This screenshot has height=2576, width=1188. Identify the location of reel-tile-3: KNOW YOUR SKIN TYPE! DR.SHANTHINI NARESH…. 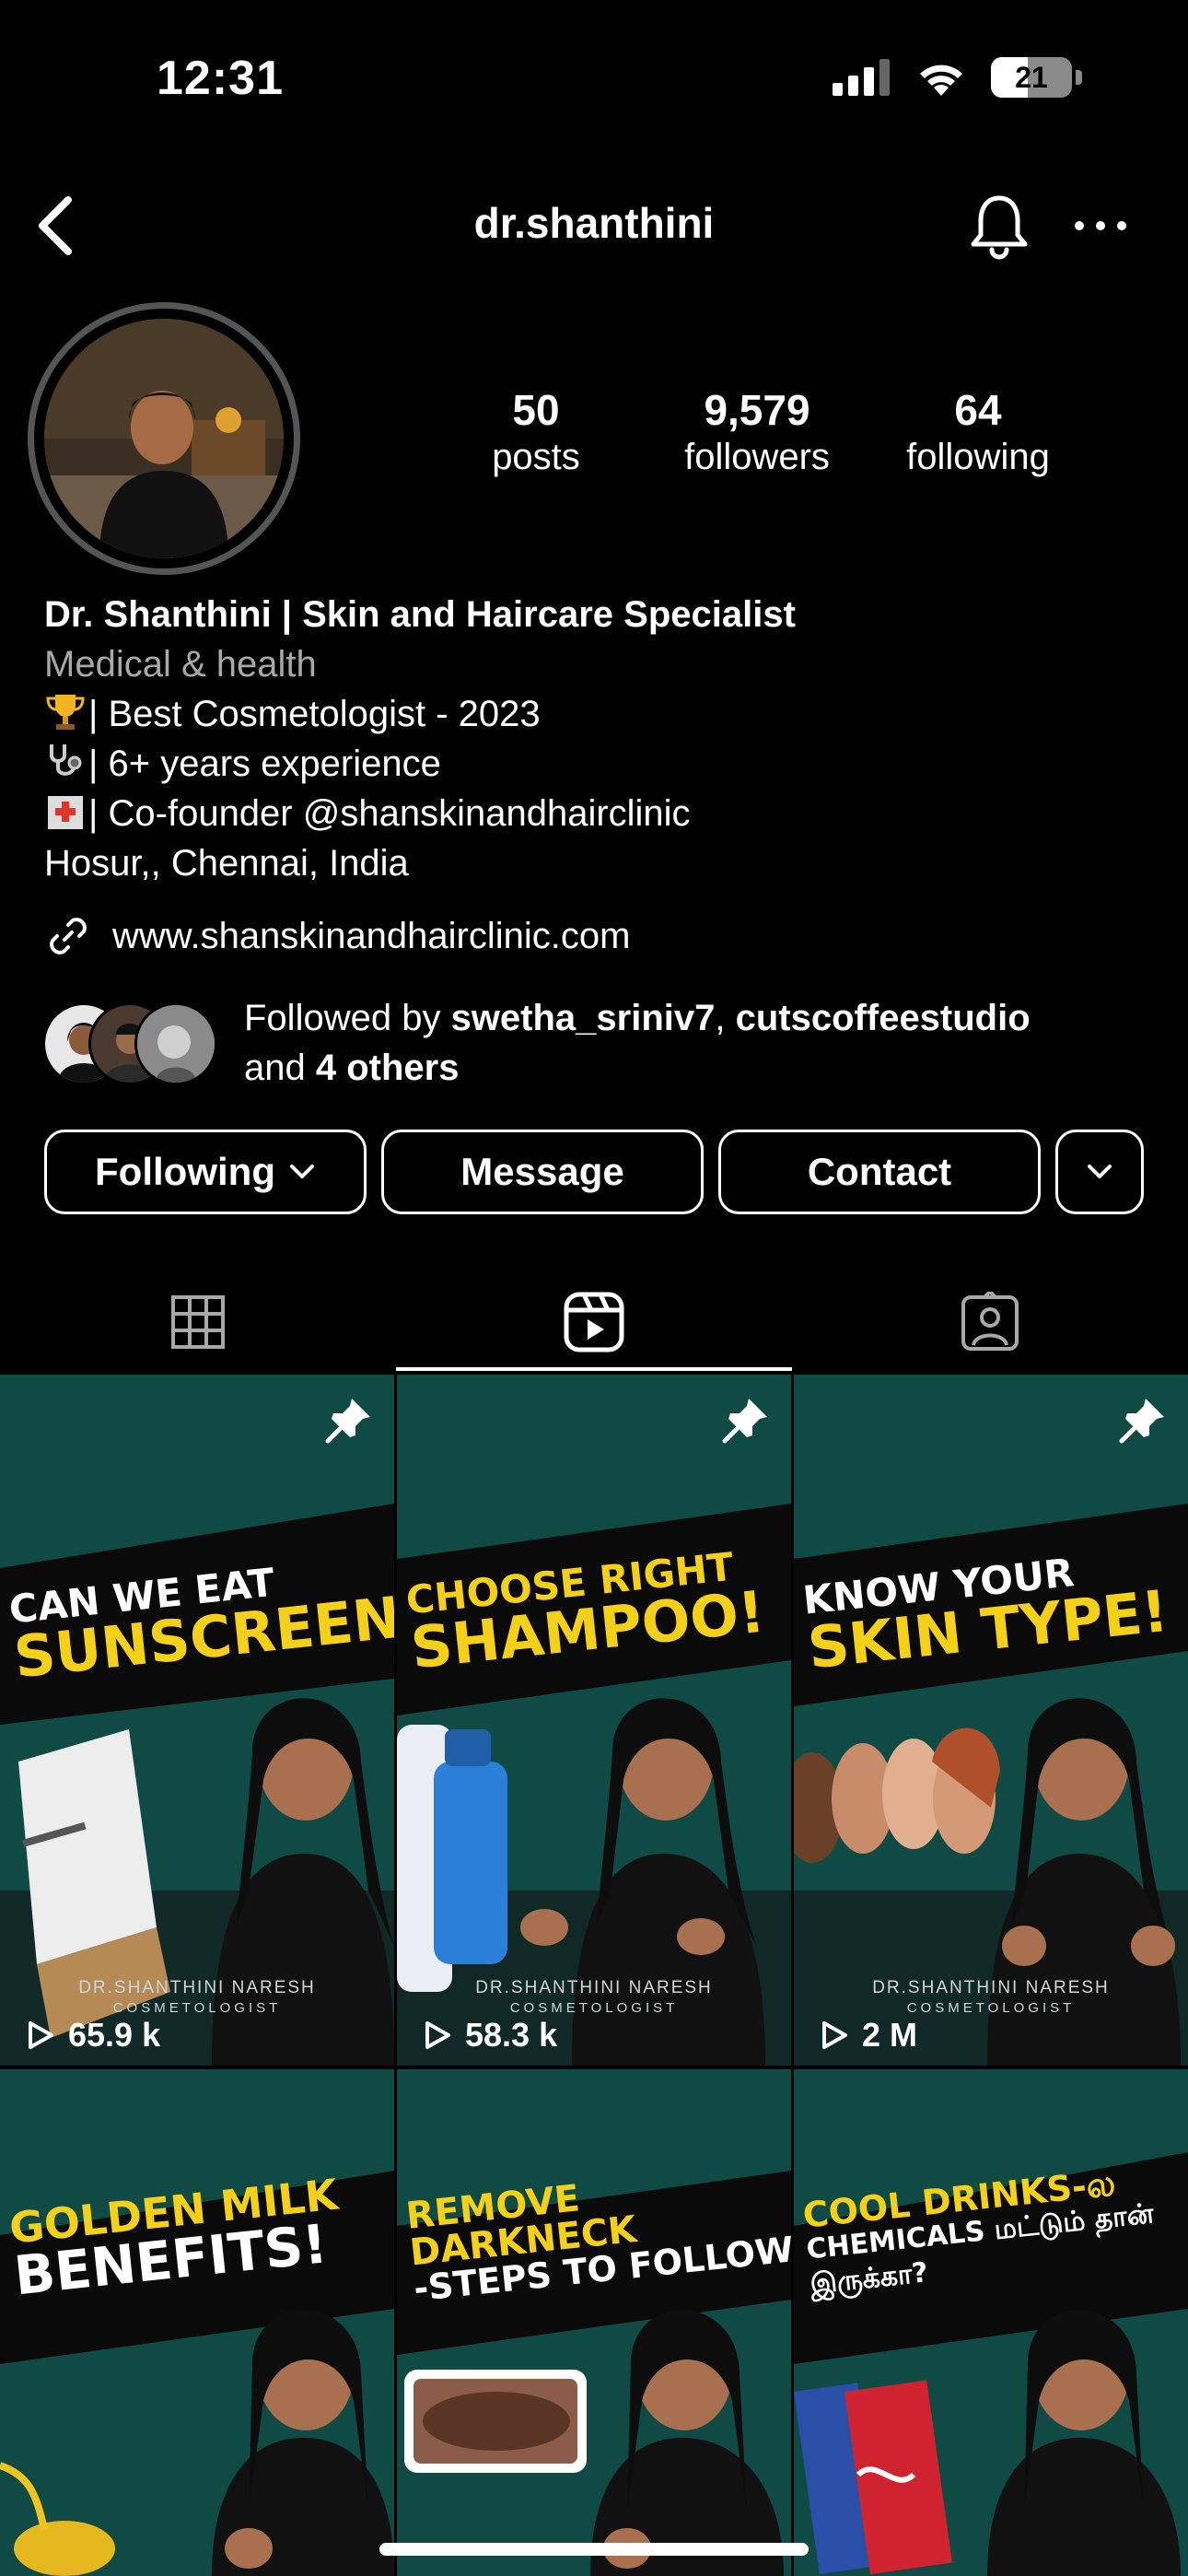
(991, 1720).